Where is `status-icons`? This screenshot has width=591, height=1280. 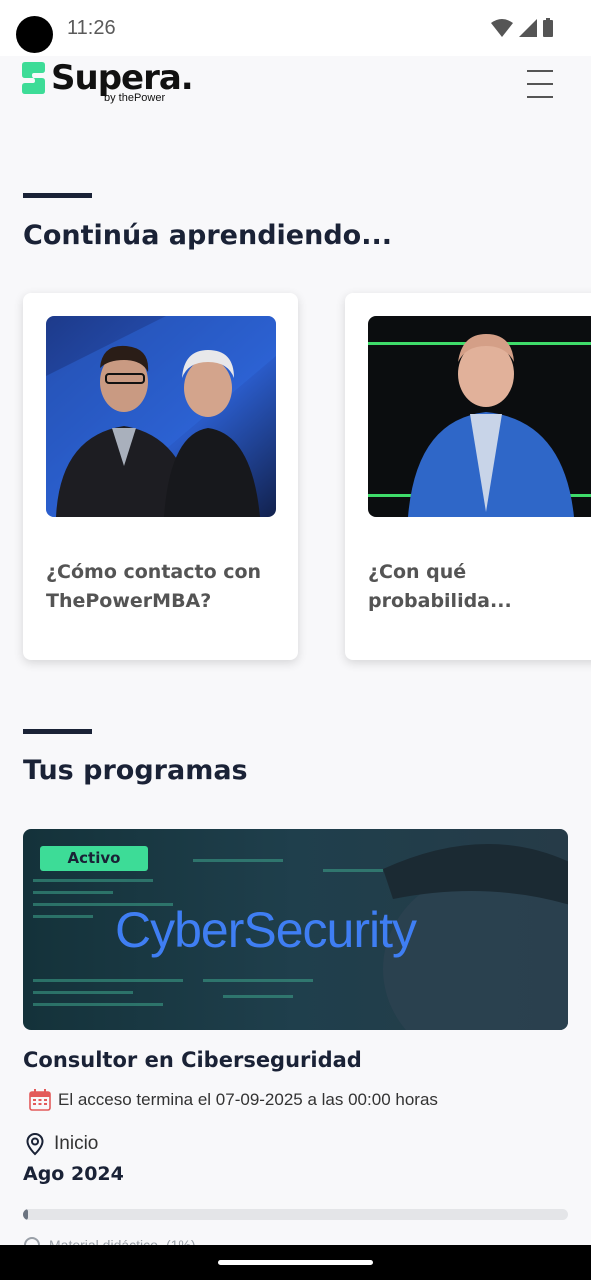
status-icons is located at coordinates (522, 27).